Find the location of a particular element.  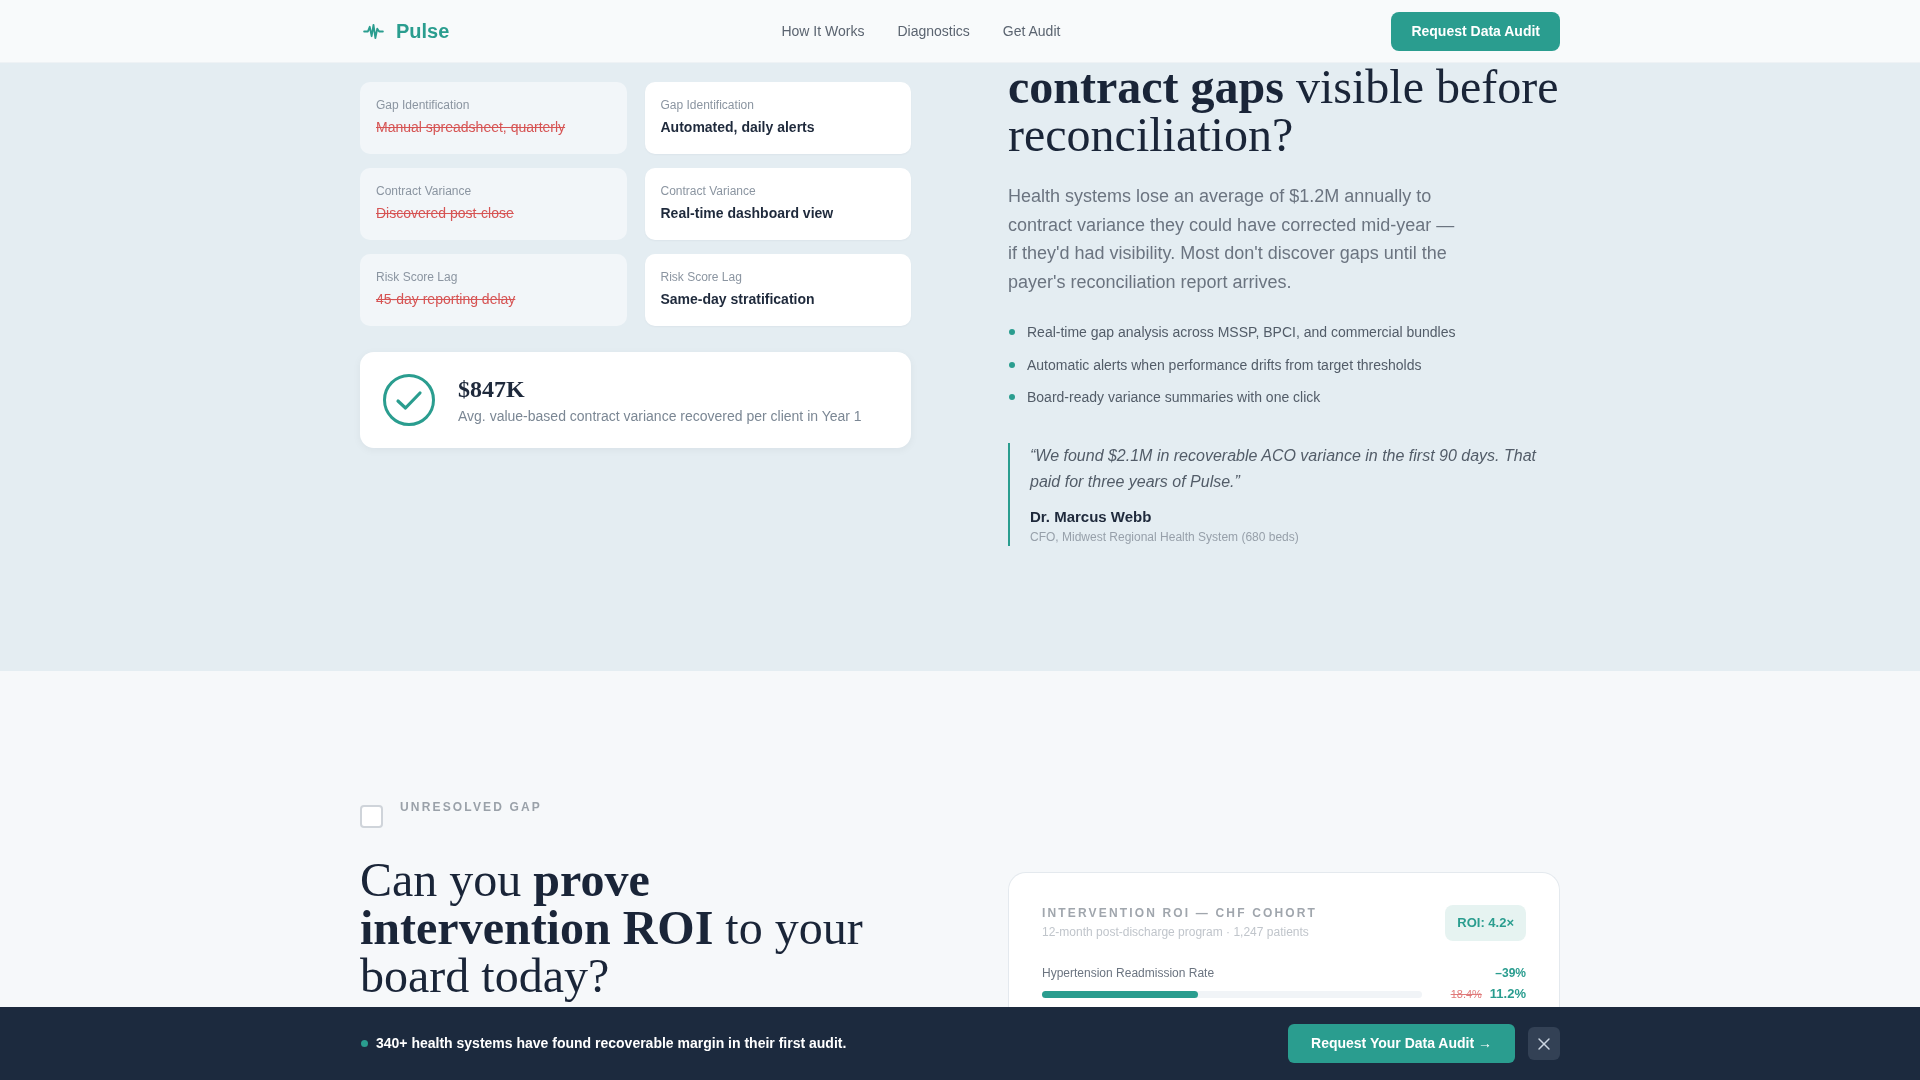

bullet-text: Board-ready variance summaries with one click is located at coordinates (1174, 397).